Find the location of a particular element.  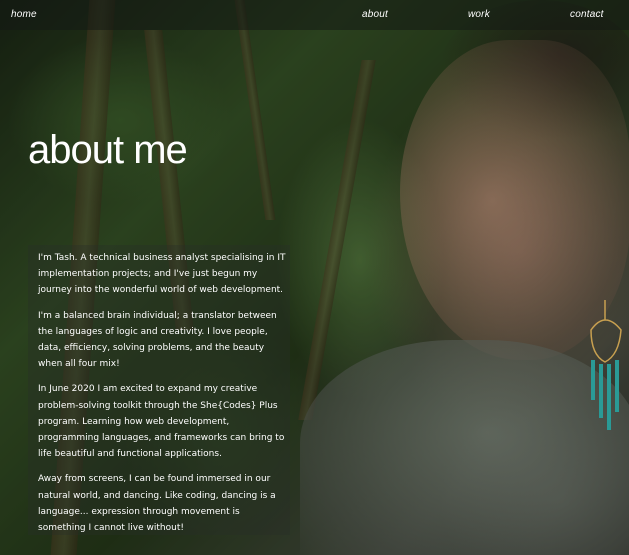

nav-link-about: about is located at coordinates (375, 14).